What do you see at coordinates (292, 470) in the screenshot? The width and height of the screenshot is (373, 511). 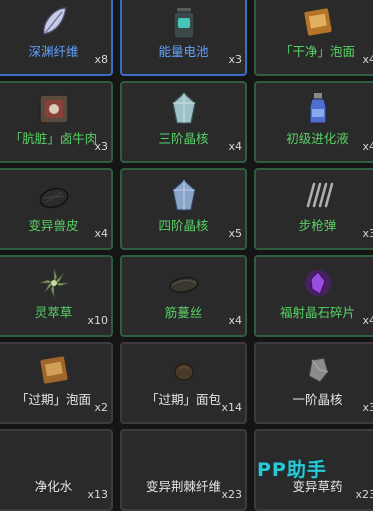 I see `watermark: PP助手` at bounding box center [292, 470].